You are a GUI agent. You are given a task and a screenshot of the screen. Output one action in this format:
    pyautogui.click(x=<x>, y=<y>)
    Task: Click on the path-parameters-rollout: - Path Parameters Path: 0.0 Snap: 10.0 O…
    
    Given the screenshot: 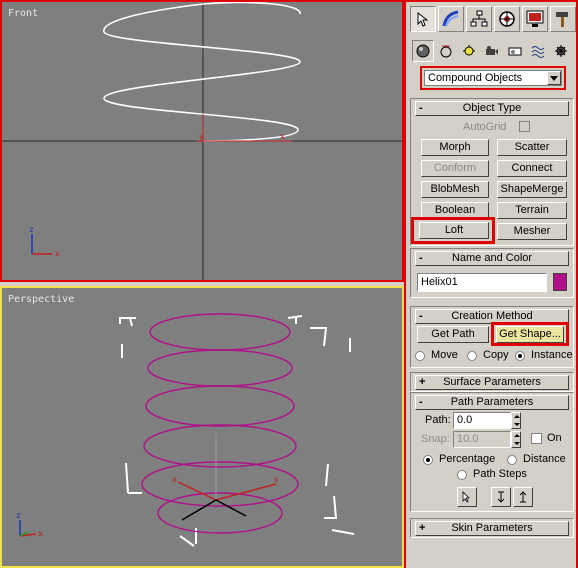 What is the action you would take?
    pyautogui.click(x=492, y=452)
    